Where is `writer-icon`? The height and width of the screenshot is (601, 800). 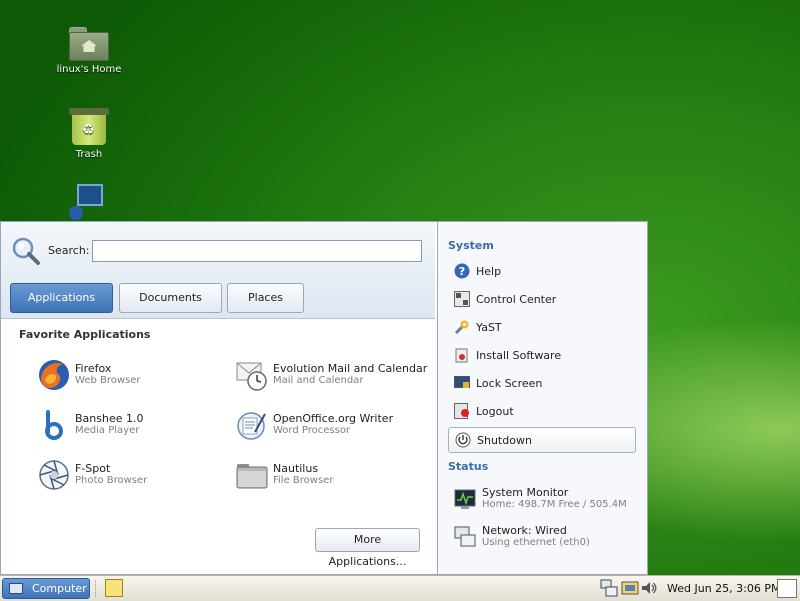 writer-icon is located at coordinates (251, 426).